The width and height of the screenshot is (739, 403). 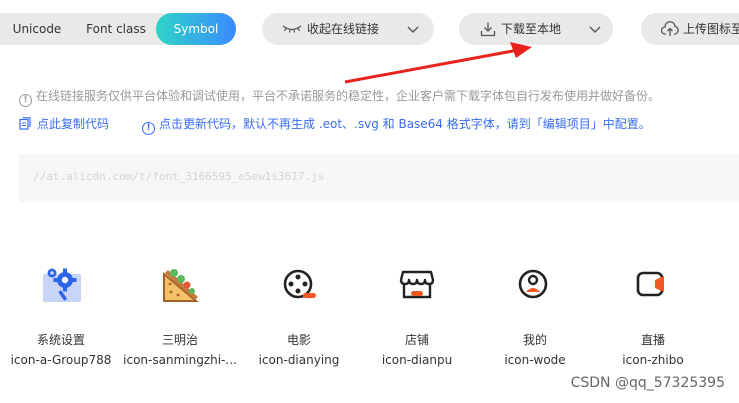 I want to click on icon-name: 店铺, so click(x=416, y=340).